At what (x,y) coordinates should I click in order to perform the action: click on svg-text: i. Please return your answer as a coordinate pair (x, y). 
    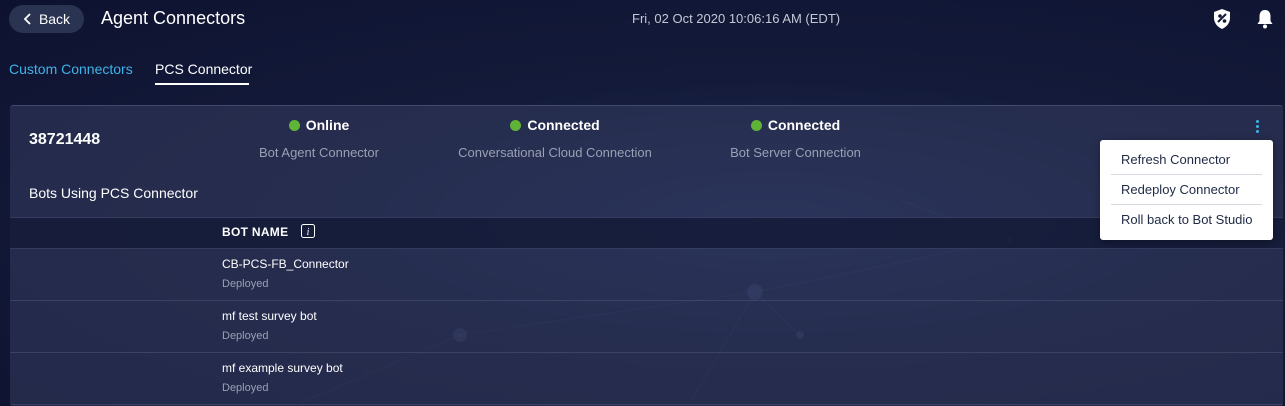
    Looking at the image, I should click on (308, 232).